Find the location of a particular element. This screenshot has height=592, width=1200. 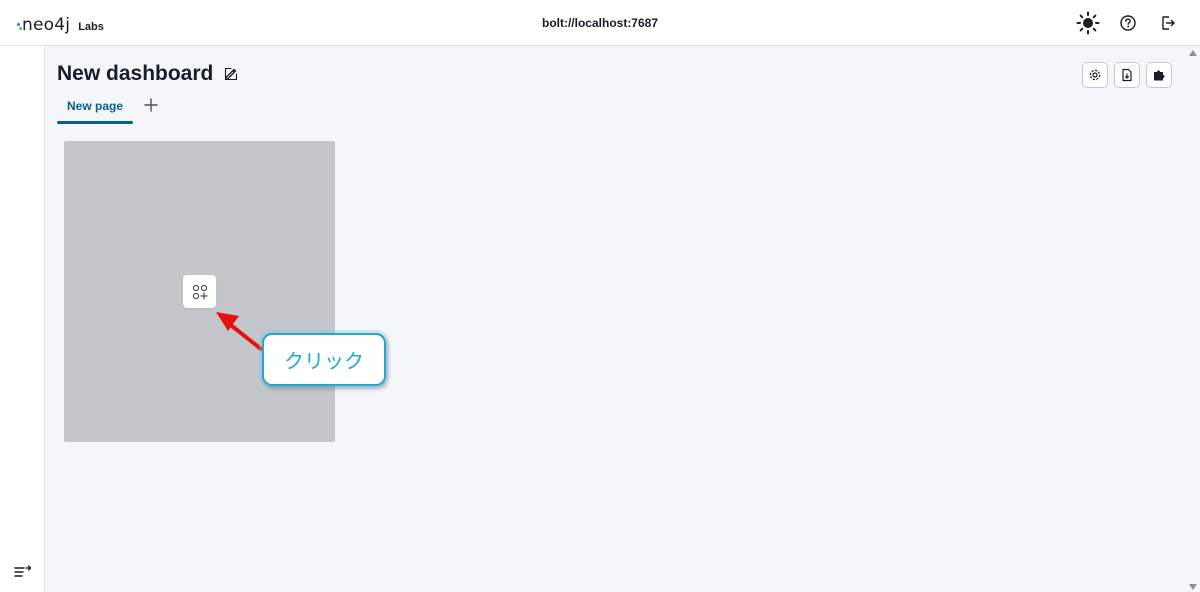

sidebar-expand-icon is located at coordinates (23, 572).